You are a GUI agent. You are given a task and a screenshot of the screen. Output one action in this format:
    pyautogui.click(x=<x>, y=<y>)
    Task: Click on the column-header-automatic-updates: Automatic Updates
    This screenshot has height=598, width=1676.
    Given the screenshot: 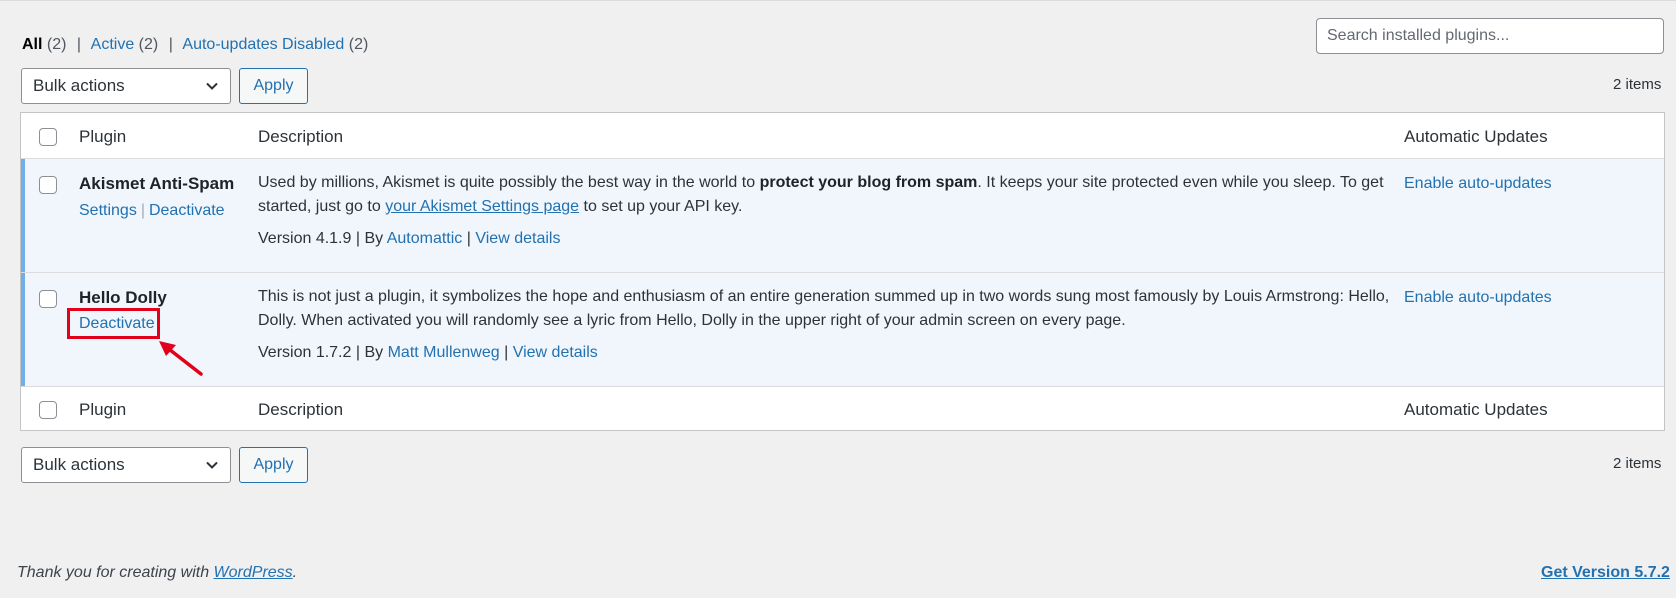 What is the action you would take?
    pyautogui.click(x=1476, y=136)
    